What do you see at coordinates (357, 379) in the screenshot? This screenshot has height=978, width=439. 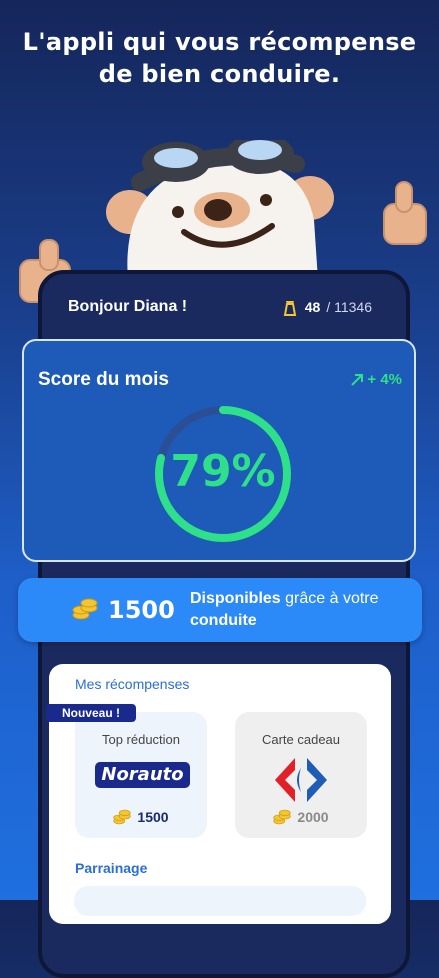 I see `arrow-up-right-icon` at bounding box center [357, 379].